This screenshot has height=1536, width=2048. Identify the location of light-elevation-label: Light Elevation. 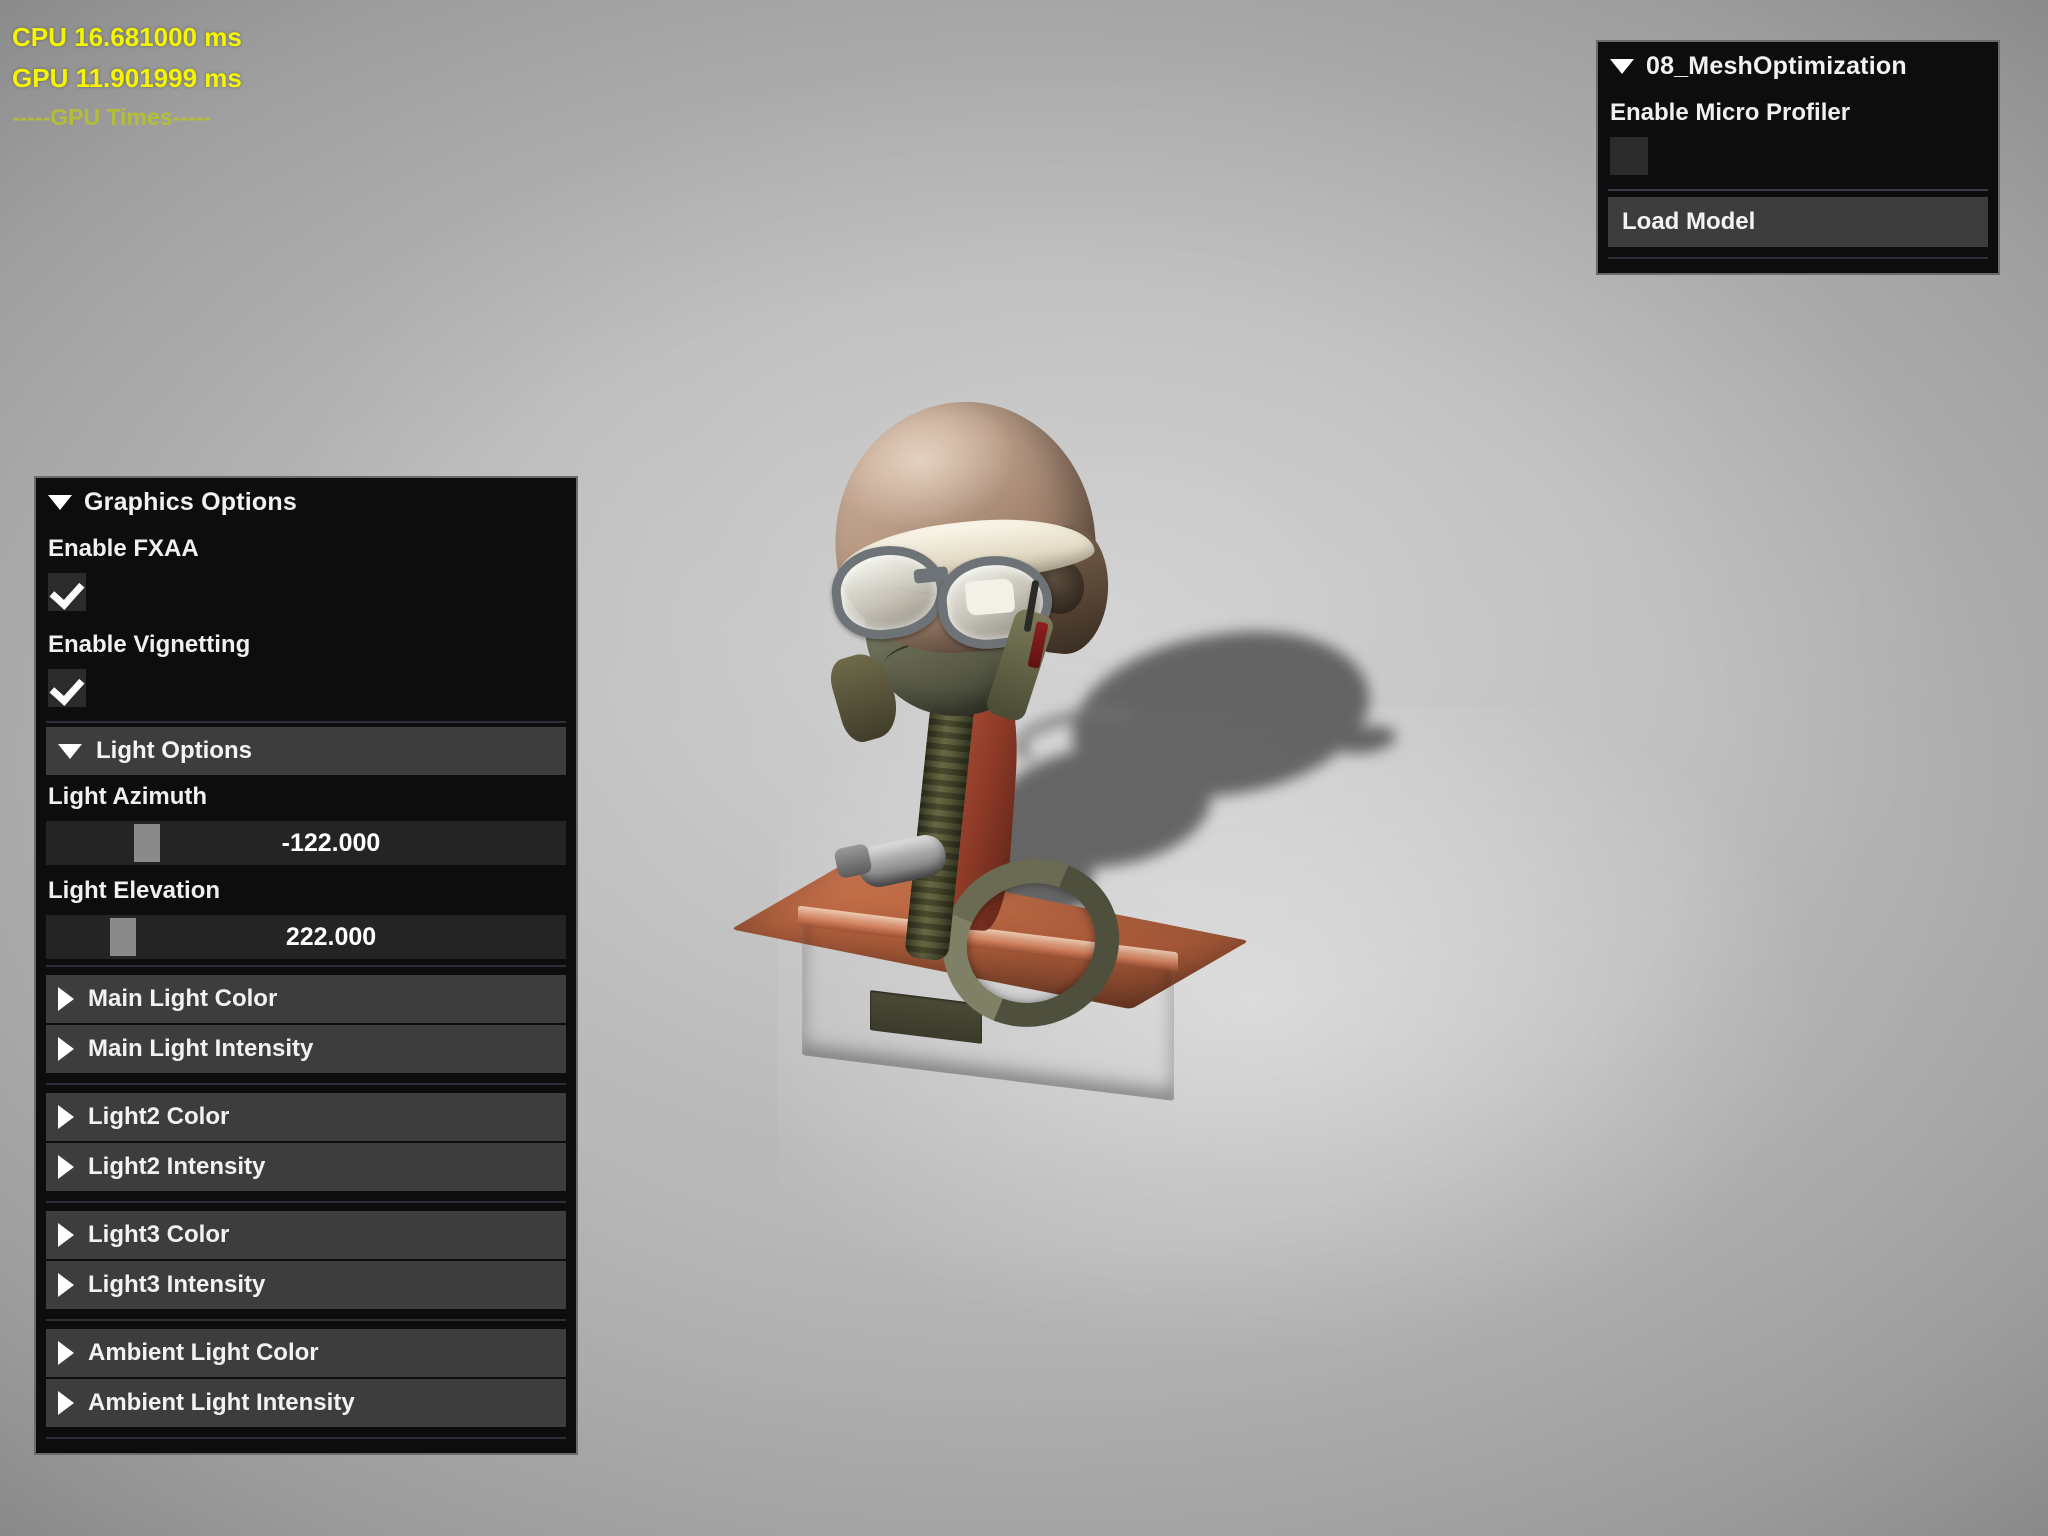
(134, 890).